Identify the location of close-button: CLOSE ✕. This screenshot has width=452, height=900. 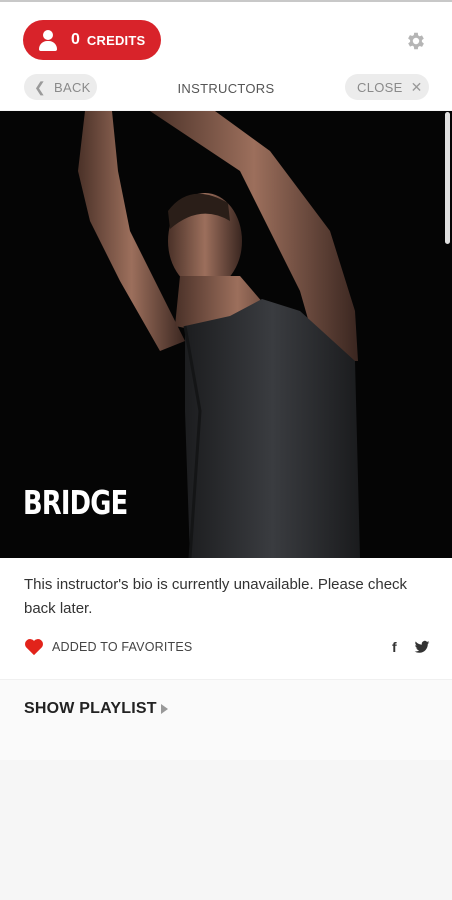
(387, 87).